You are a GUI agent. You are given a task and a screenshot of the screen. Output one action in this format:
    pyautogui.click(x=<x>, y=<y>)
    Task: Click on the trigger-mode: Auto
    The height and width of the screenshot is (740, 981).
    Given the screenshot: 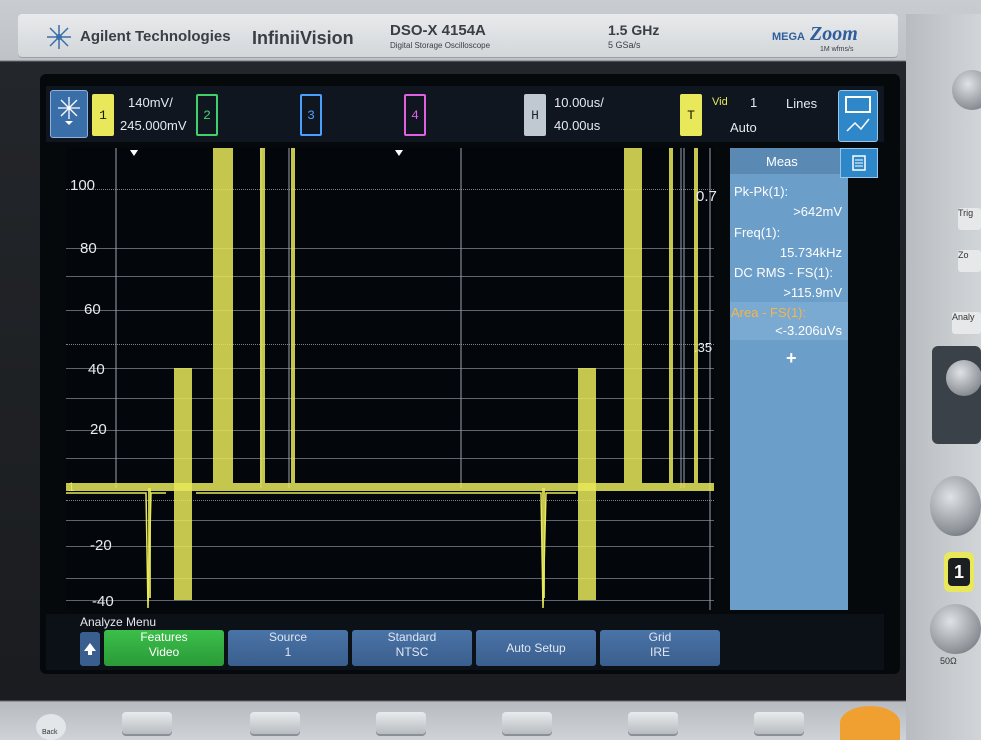 What is the action you would take?
    pyautogui.click(x=743, y=127)
    